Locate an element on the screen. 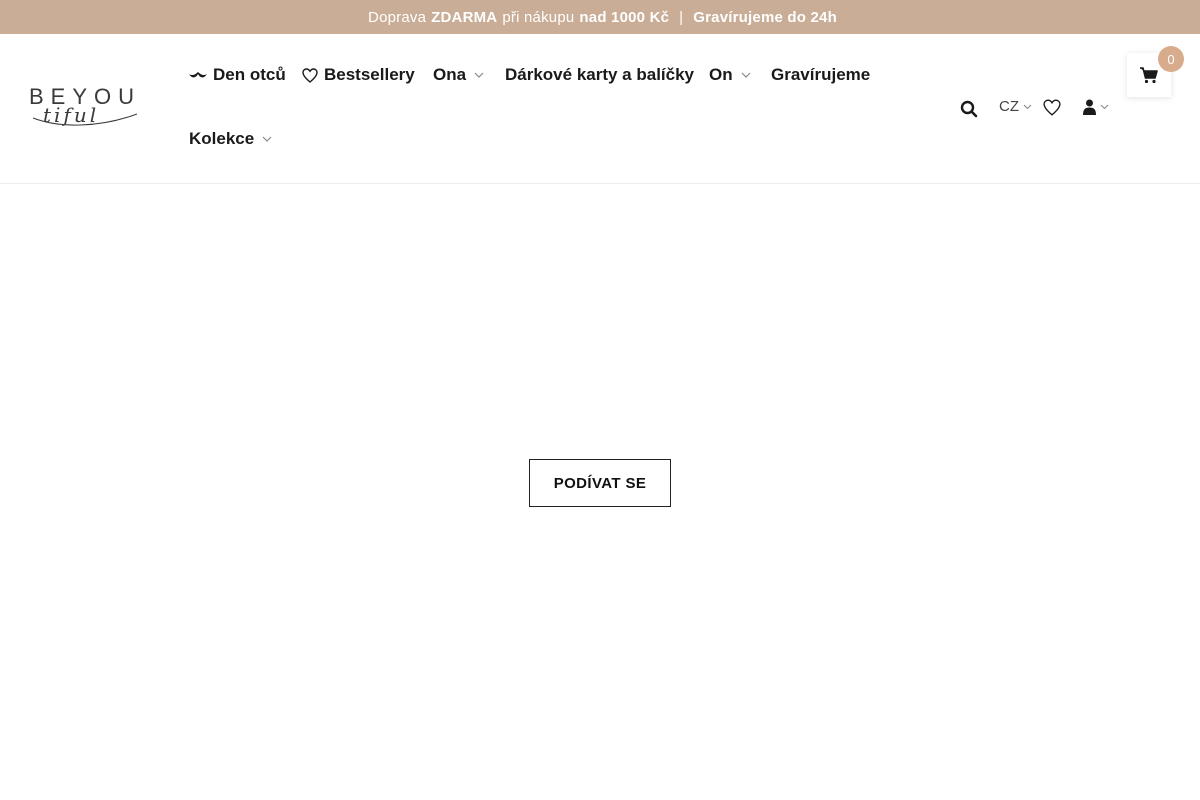 This screenshot has width=1200, height=800. nav-item-label: On is located at coordinates (721, 74).